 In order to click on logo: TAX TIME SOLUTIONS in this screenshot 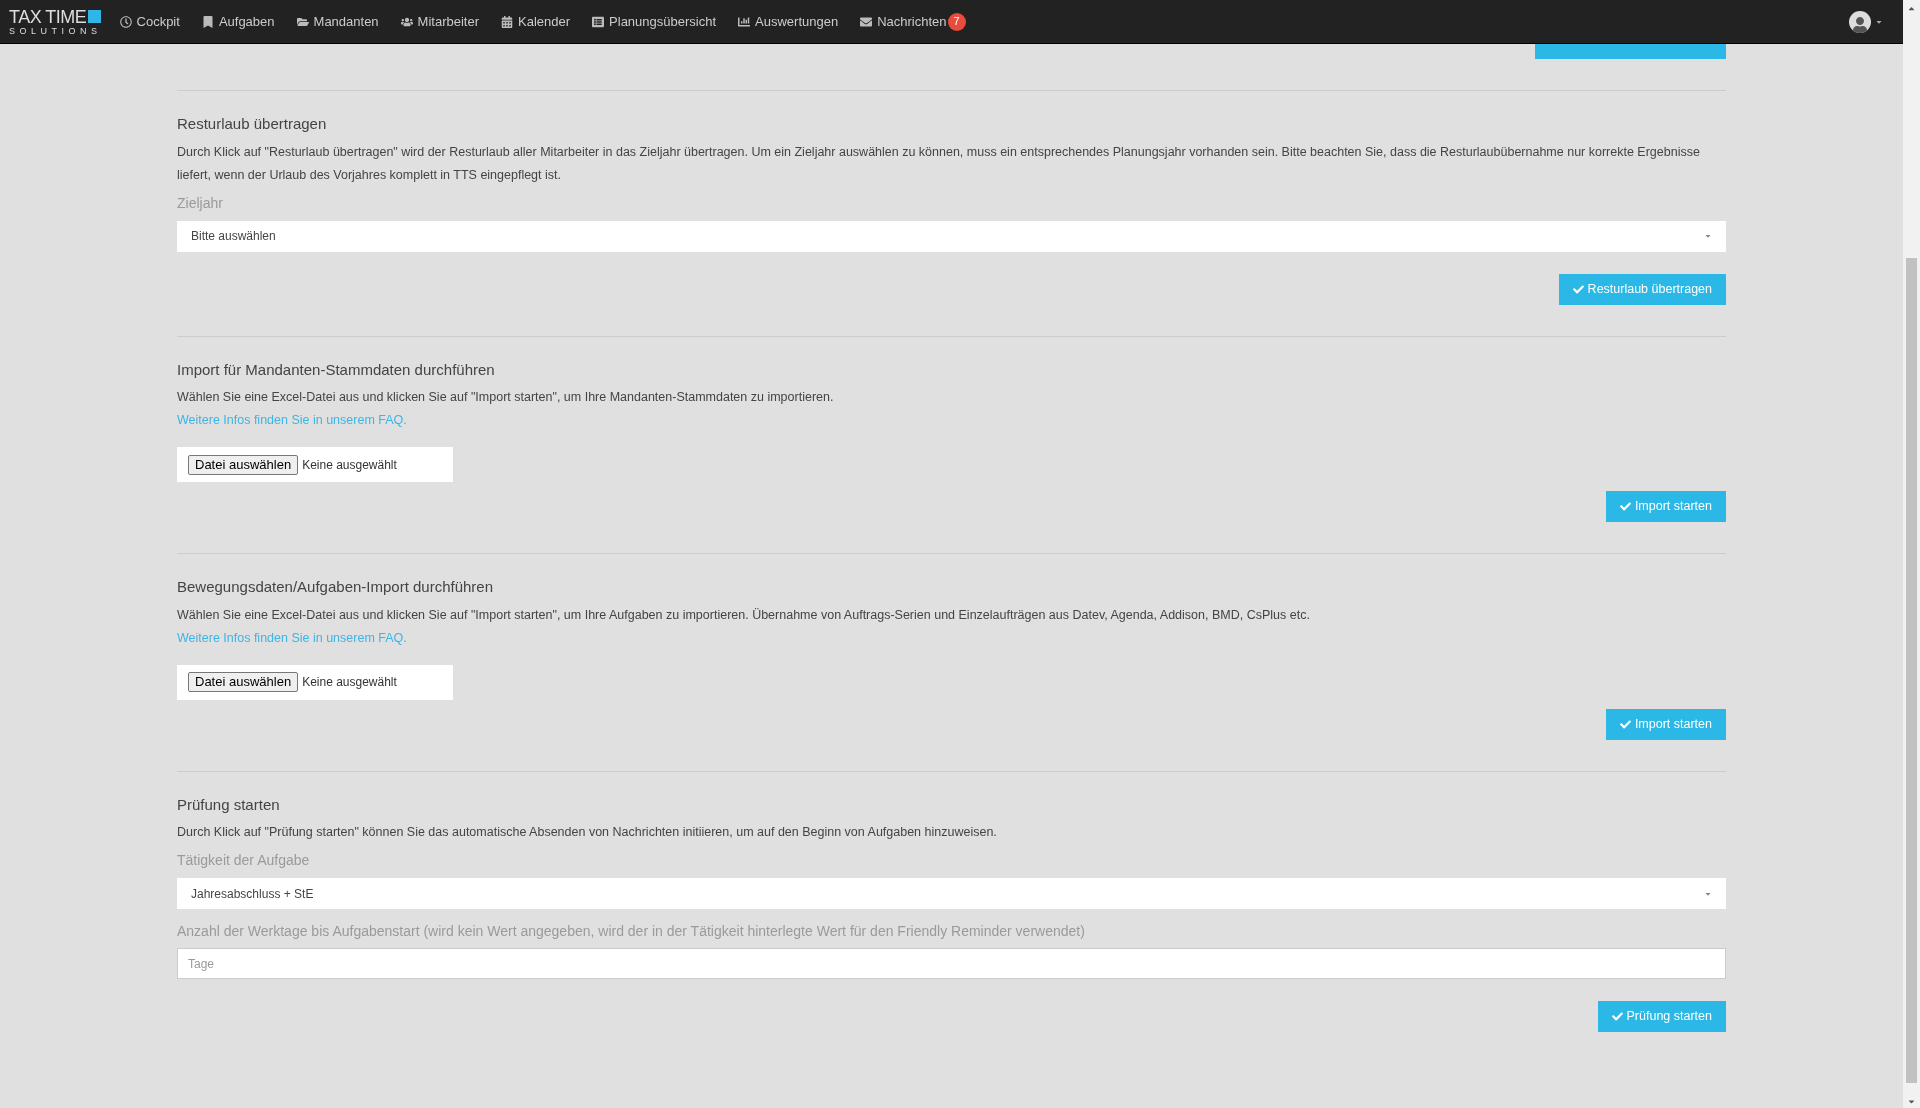, I will do `click(55, 21)`.